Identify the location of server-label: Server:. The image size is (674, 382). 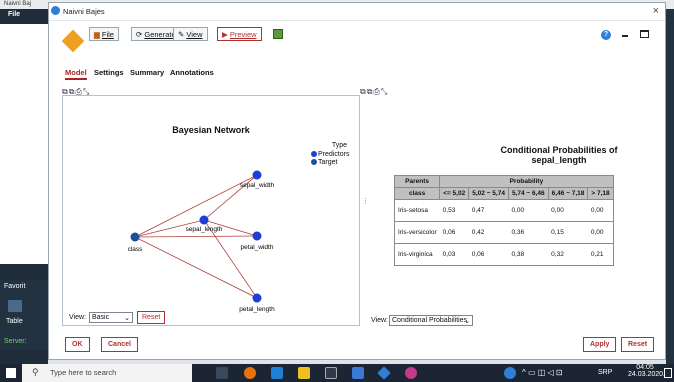
(15, 341).